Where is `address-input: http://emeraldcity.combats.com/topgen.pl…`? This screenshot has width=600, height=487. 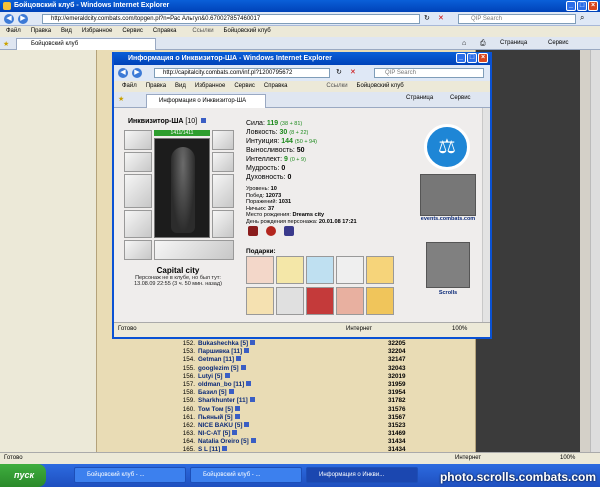
address-input: http://emeraldcity.combats.com/topgen.pl… is located at coordinates (231, 19).